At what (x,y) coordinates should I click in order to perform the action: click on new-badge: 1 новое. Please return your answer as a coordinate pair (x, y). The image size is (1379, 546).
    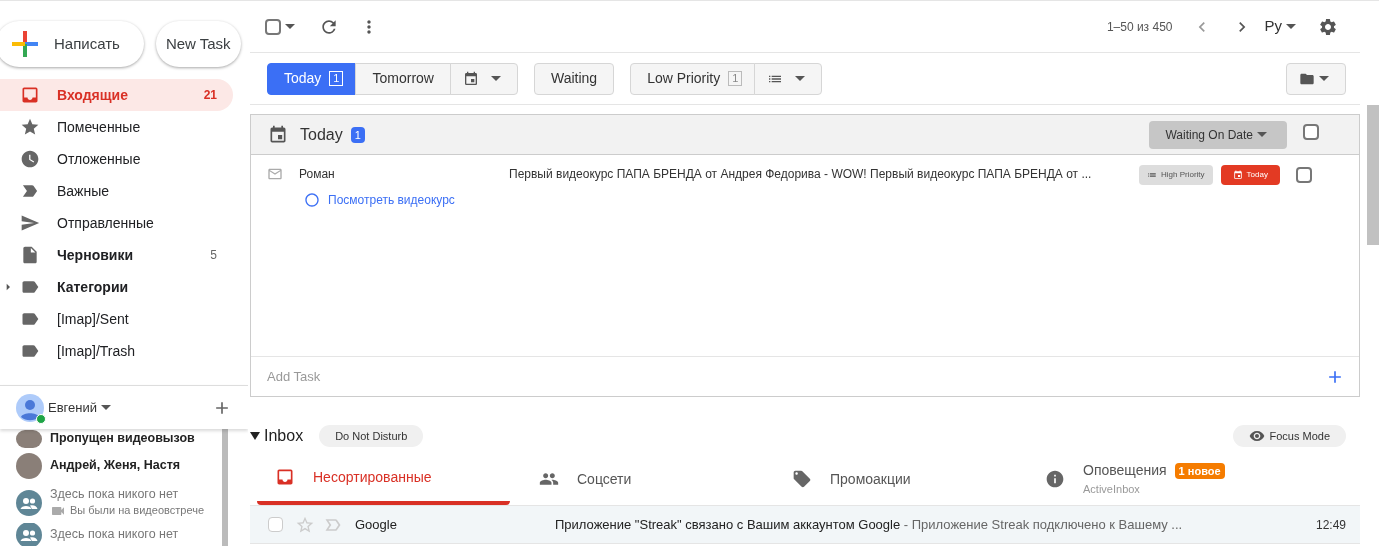
    Looking at the image, I should click on (1199, 470).